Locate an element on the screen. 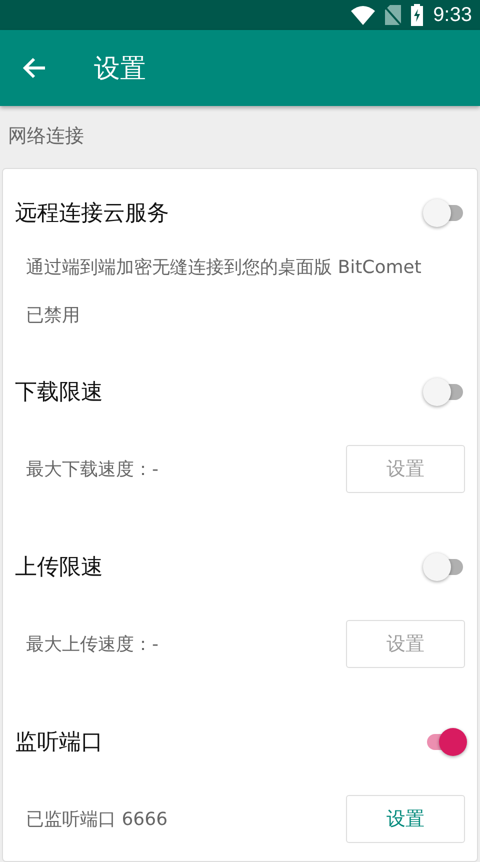 This screenshot has height=862, width=480. setting-title: 上传限速 is located at coordinates (59, 568).